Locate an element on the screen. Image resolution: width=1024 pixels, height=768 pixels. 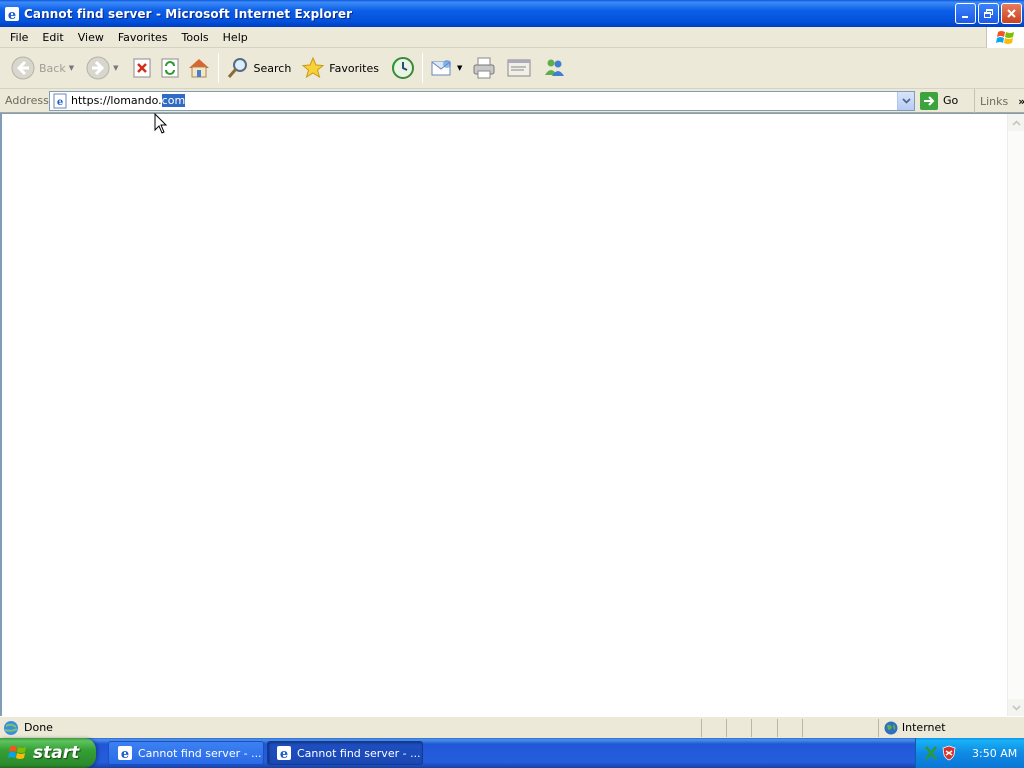
refresh-icon is located at coordinates (169, 68).